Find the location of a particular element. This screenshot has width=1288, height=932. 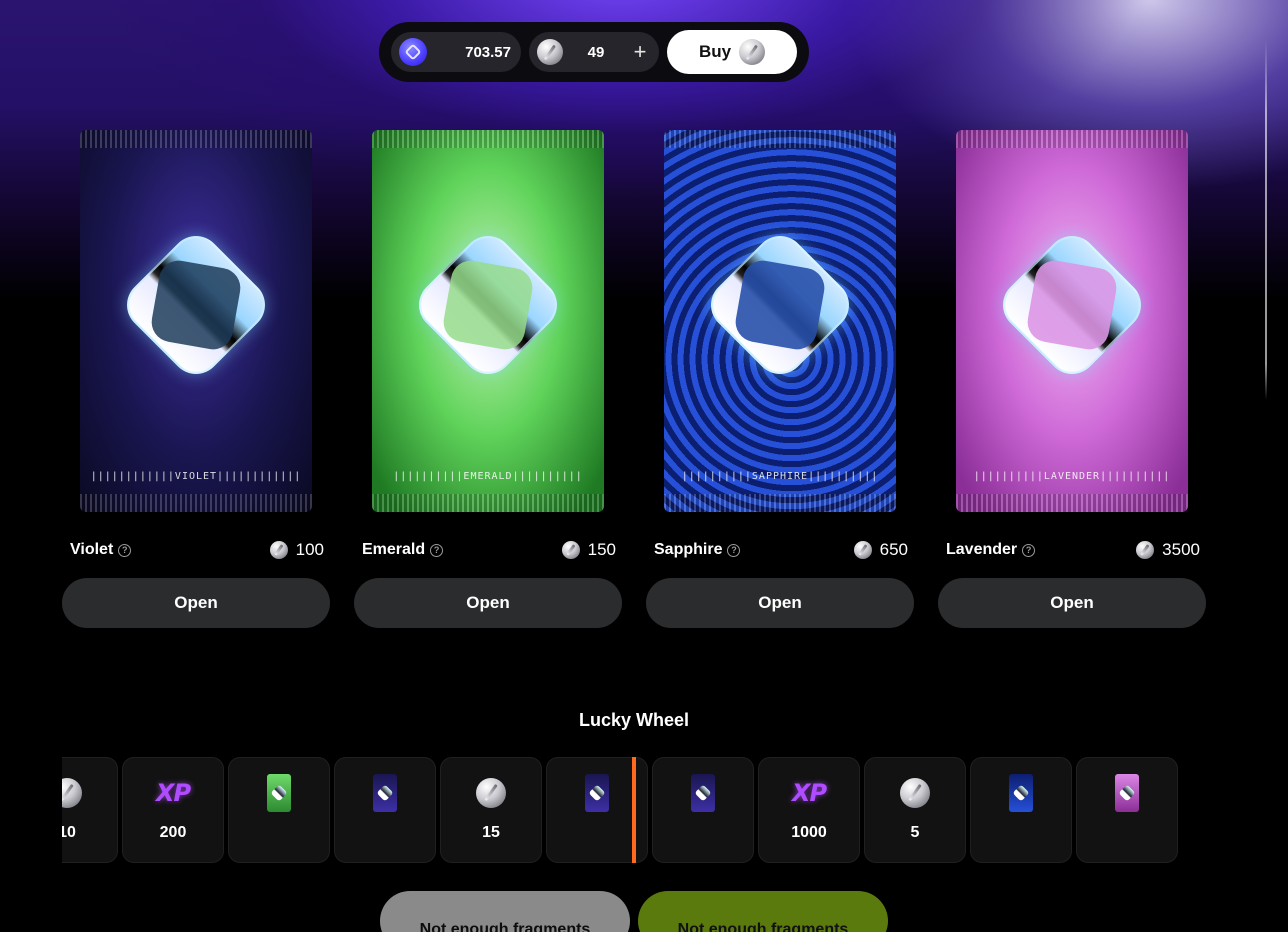

pack-price-value: 3500 is located at coordinates (1181, 549).